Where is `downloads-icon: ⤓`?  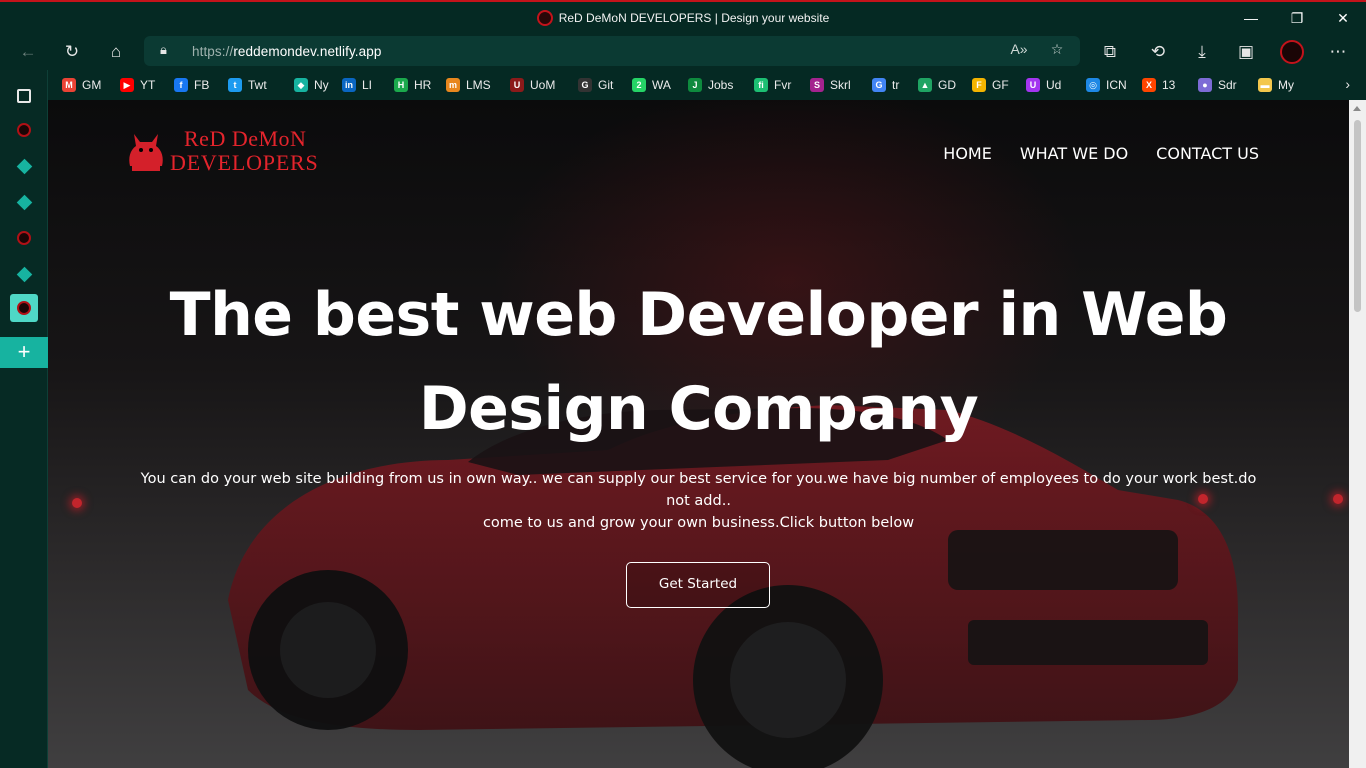
downloads-icon: ⤓ is located at coordinates (1202, 52).